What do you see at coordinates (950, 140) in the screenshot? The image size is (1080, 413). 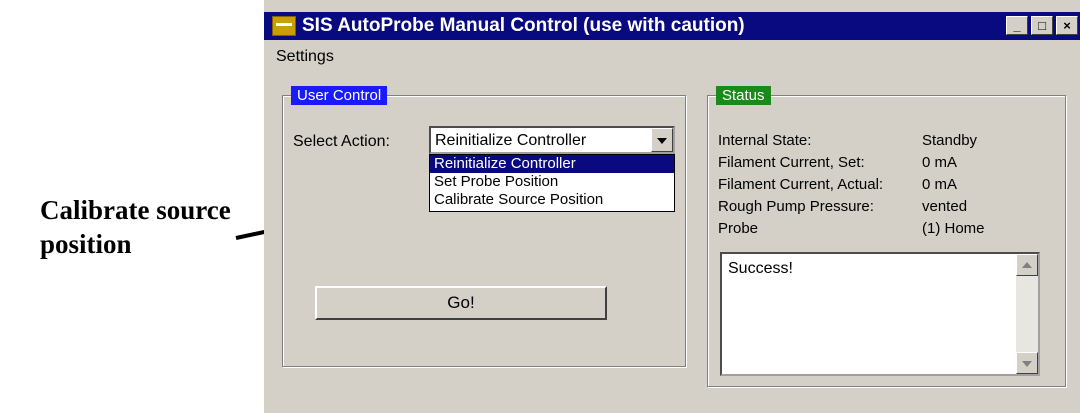 I see `status-value: Standby` at bounding box center [950, 140].